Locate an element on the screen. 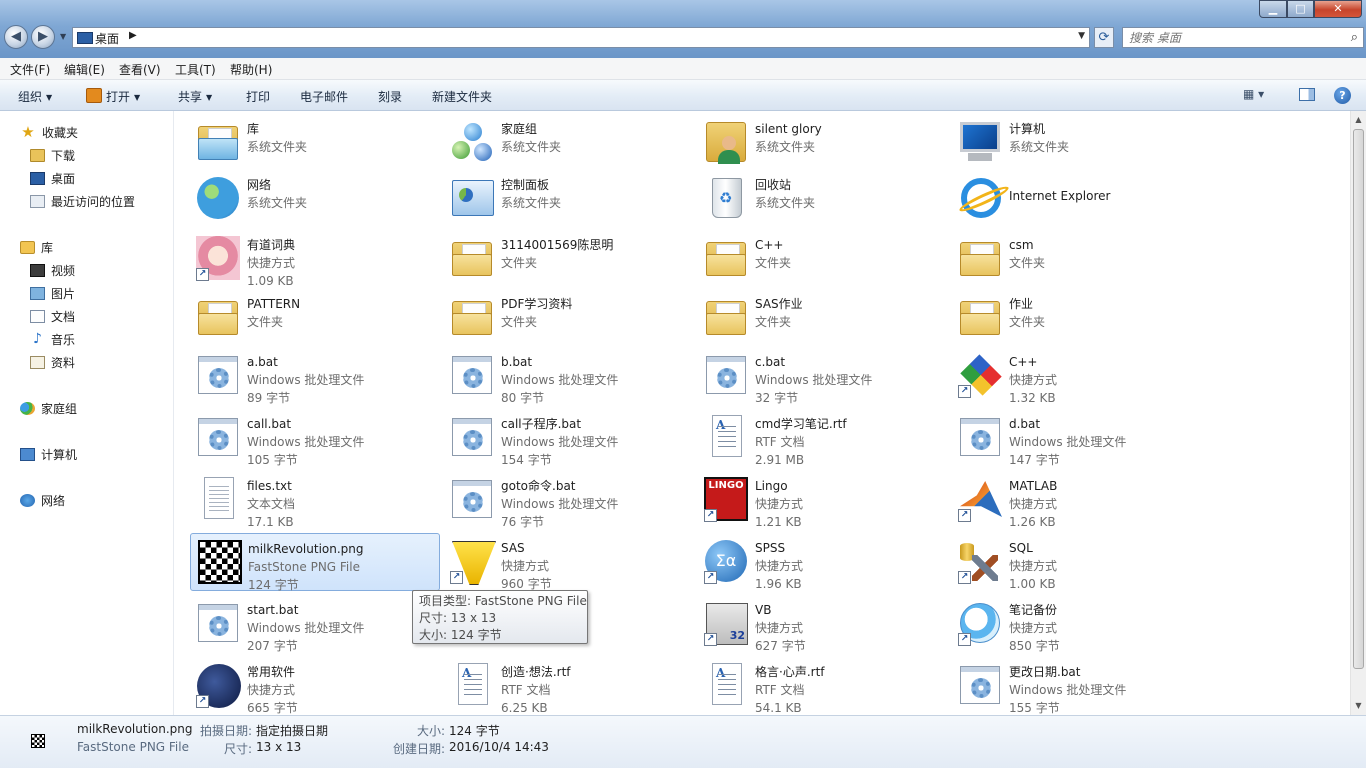 The width and height of the screenshot is (1366, 768). file-item: call.bat Windows 批处理文件 105 字节 is located at coordinates (315, 438).